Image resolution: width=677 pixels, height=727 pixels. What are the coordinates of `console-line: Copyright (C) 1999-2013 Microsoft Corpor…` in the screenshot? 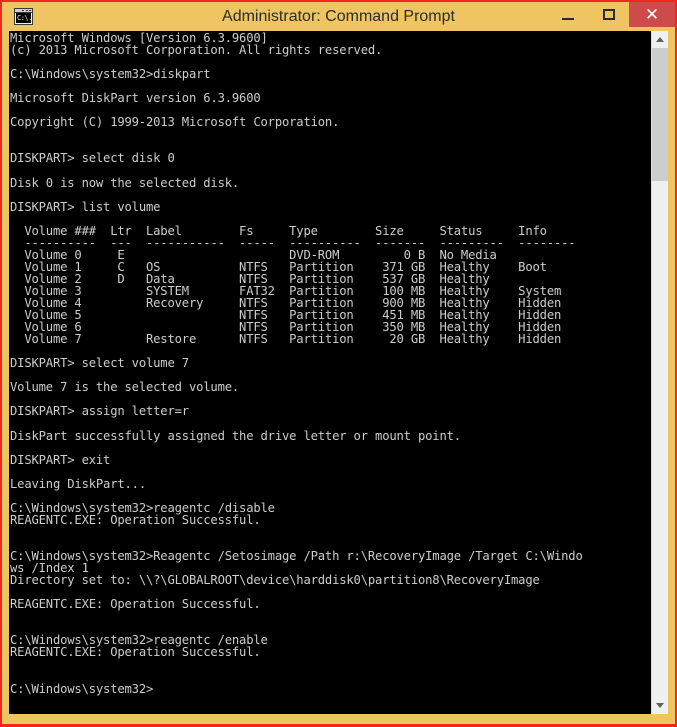 It's located at (175, 122).